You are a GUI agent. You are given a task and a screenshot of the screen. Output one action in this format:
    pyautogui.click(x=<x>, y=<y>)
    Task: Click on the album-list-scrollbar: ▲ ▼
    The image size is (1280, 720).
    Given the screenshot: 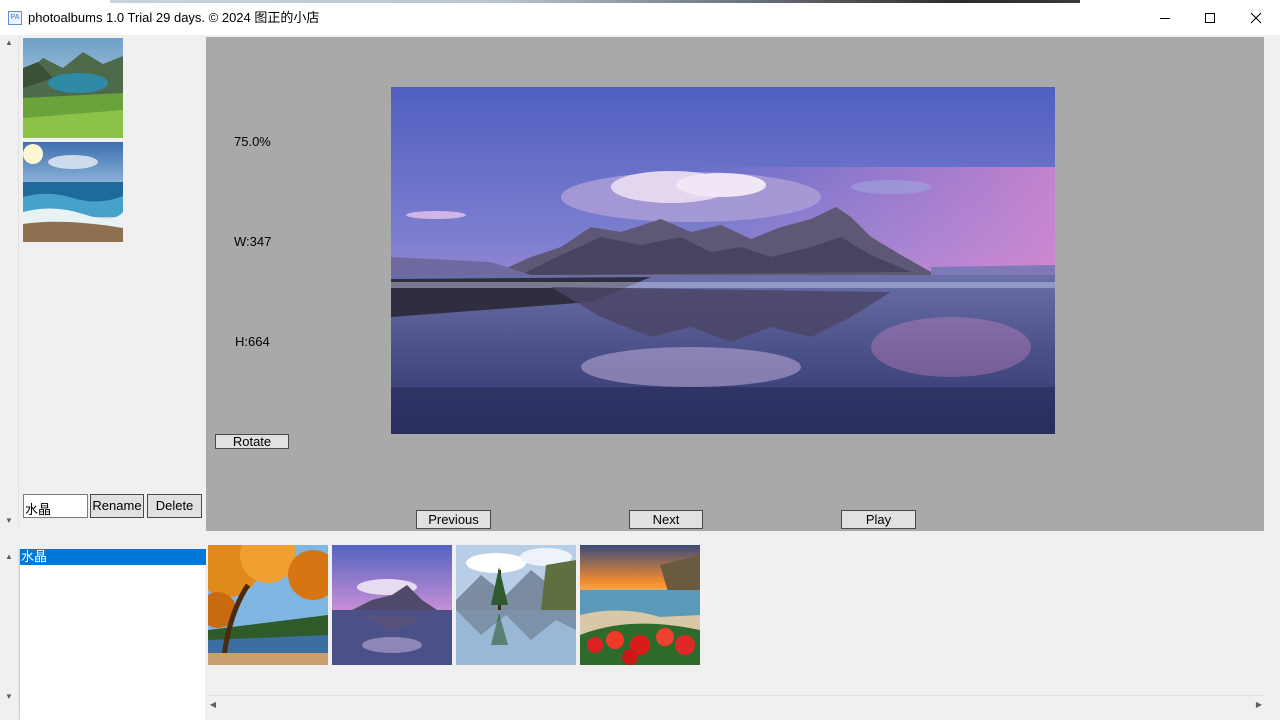 What is the action you would take?
    pyautogui.click(x=9, y=629)
    